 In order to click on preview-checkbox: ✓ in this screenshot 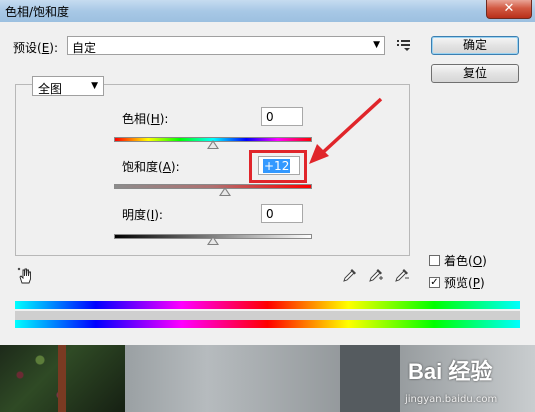, I will do `click(434, 282)`.